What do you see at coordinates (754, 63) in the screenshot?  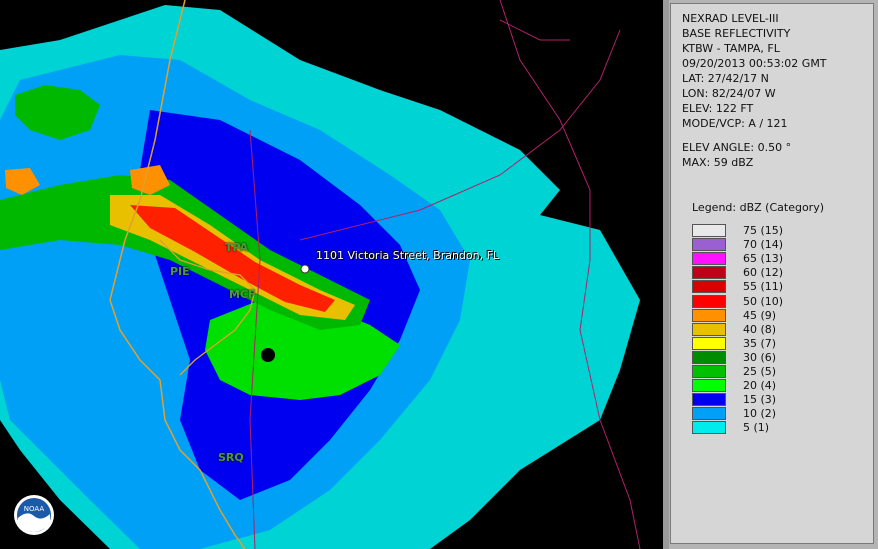 I see `scan-datetime: 09/20/2013 00:53:02 GMT` at bounding box center [754, 63].